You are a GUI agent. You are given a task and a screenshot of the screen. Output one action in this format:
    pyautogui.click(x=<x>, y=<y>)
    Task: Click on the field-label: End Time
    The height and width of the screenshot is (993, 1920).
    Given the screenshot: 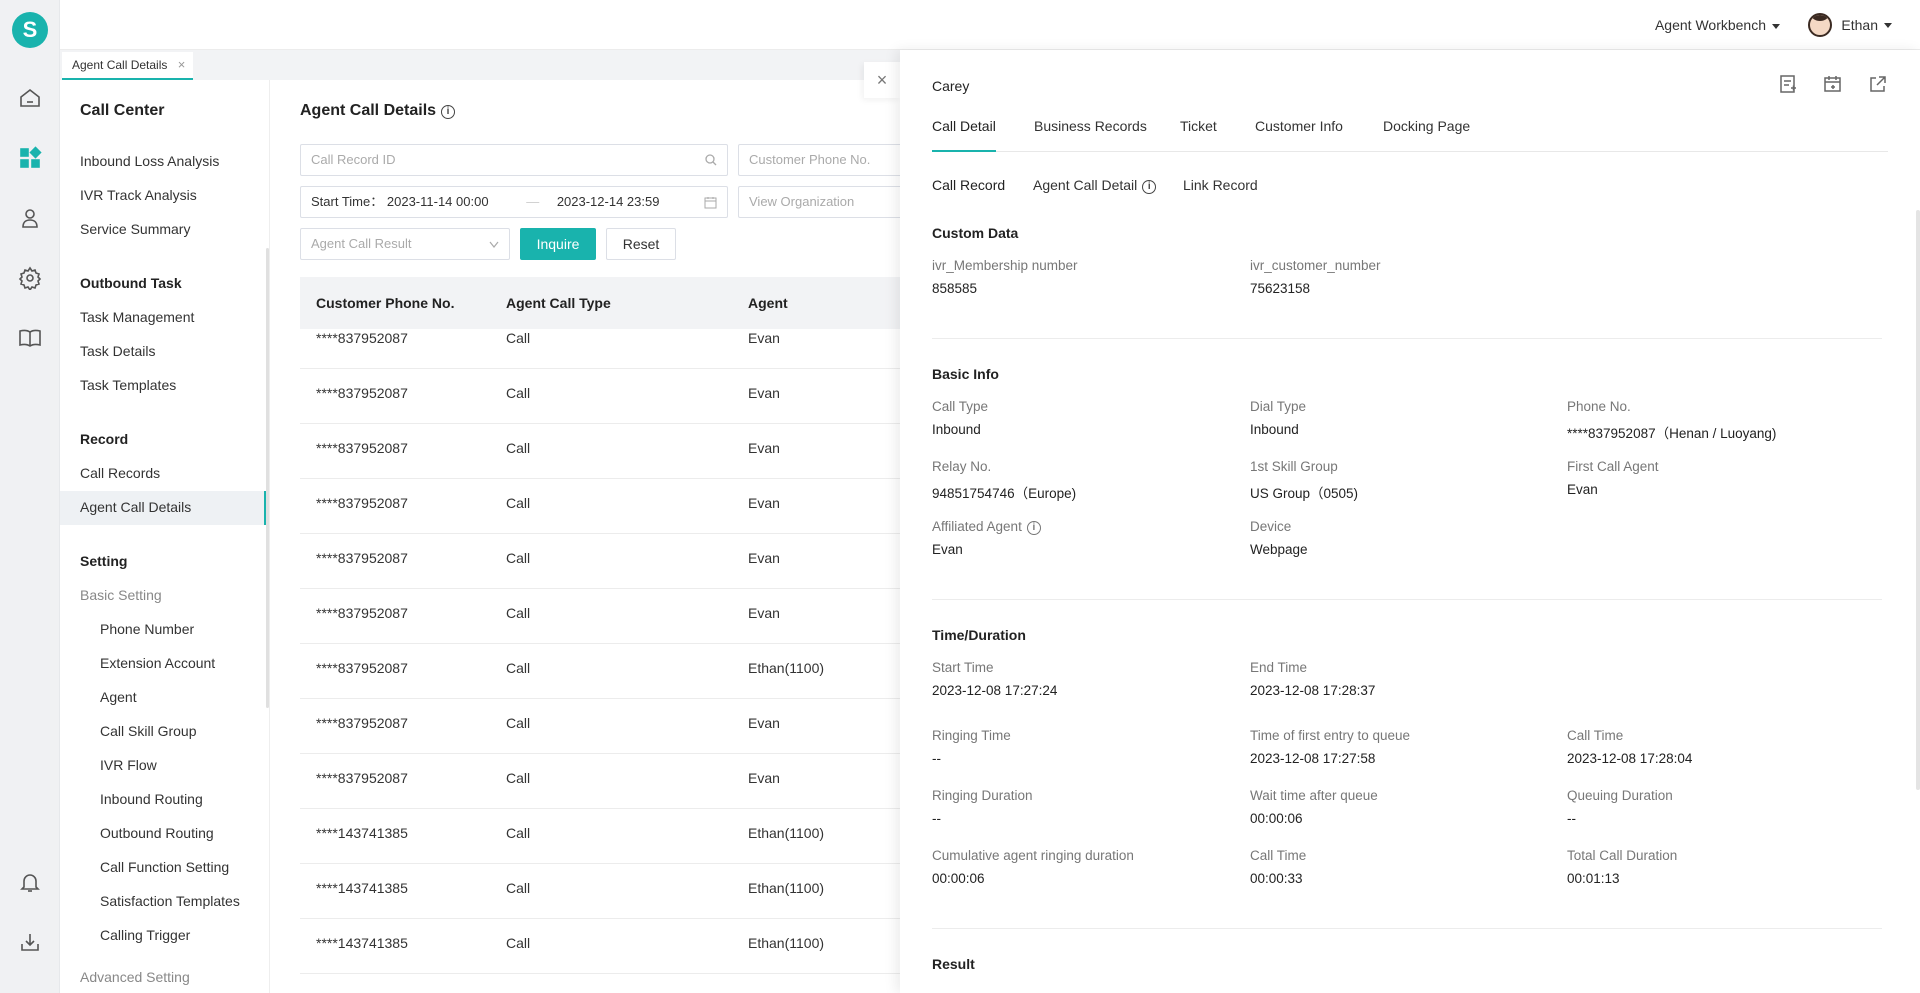 What is the action you would take?
    pyautogui.click(x=1279, y=667)
    